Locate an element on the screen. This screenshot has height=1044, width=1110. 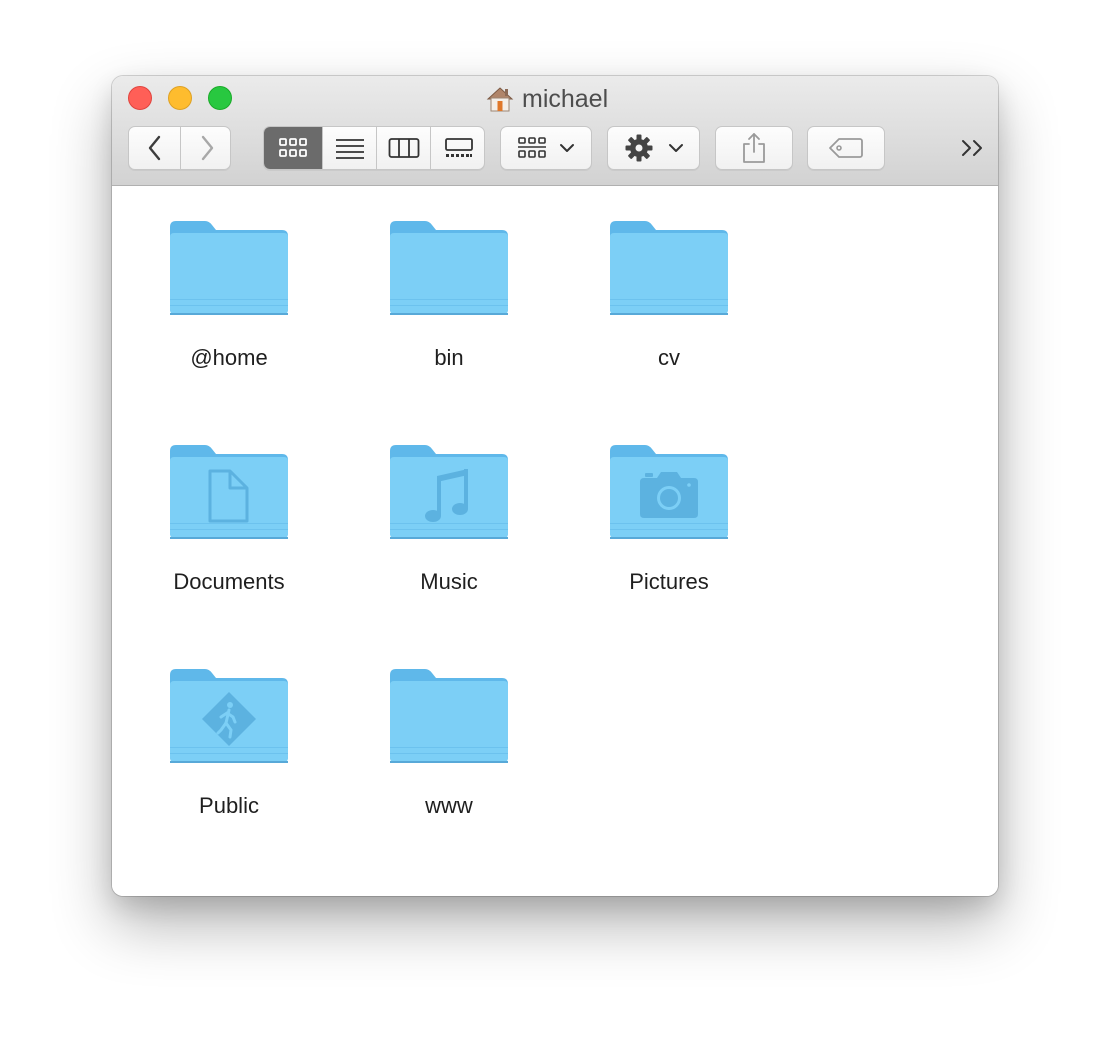
pictures-folder-icon is located at coordinates (669, 492).